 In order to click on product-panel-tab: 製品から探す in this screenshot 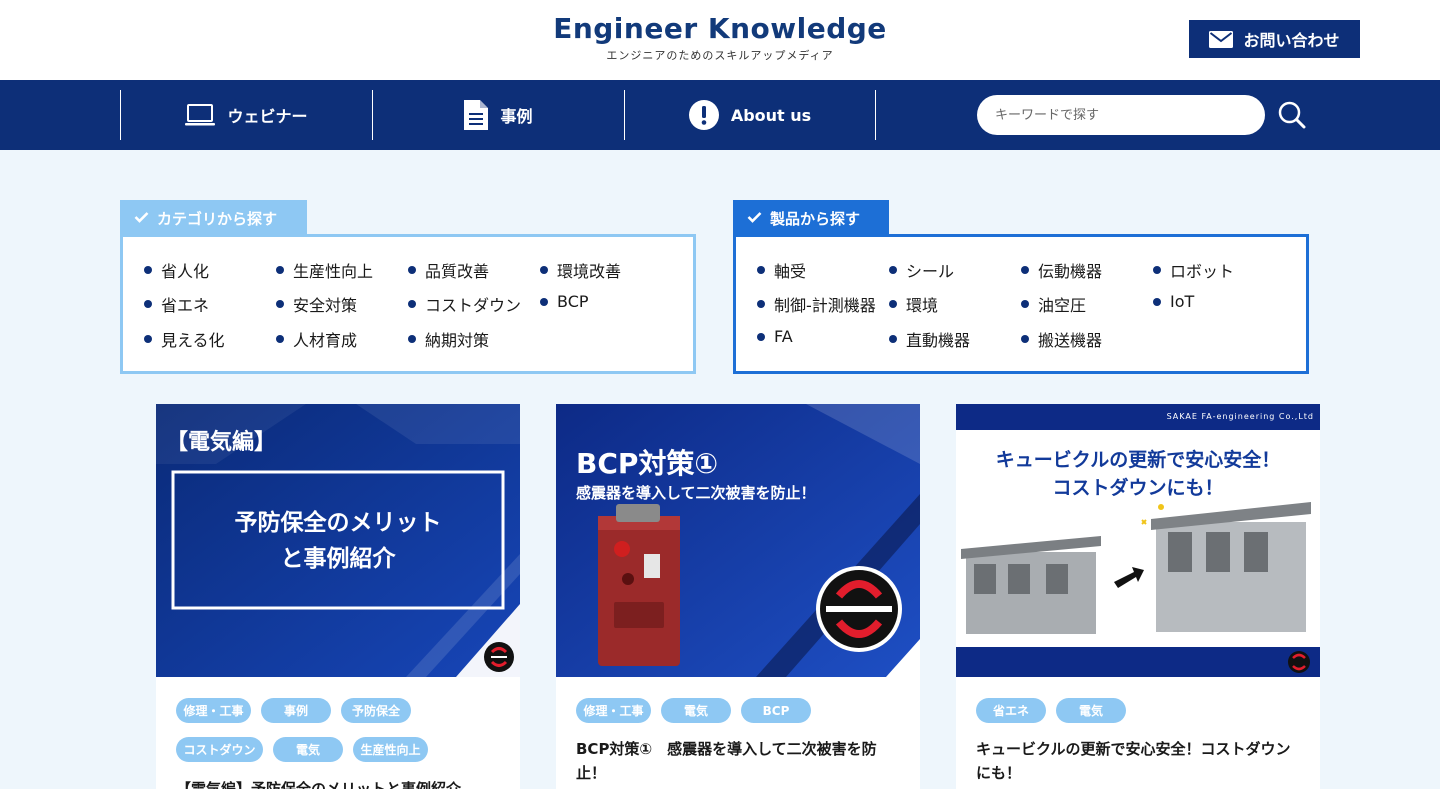, I will do `click(811, 218)`.